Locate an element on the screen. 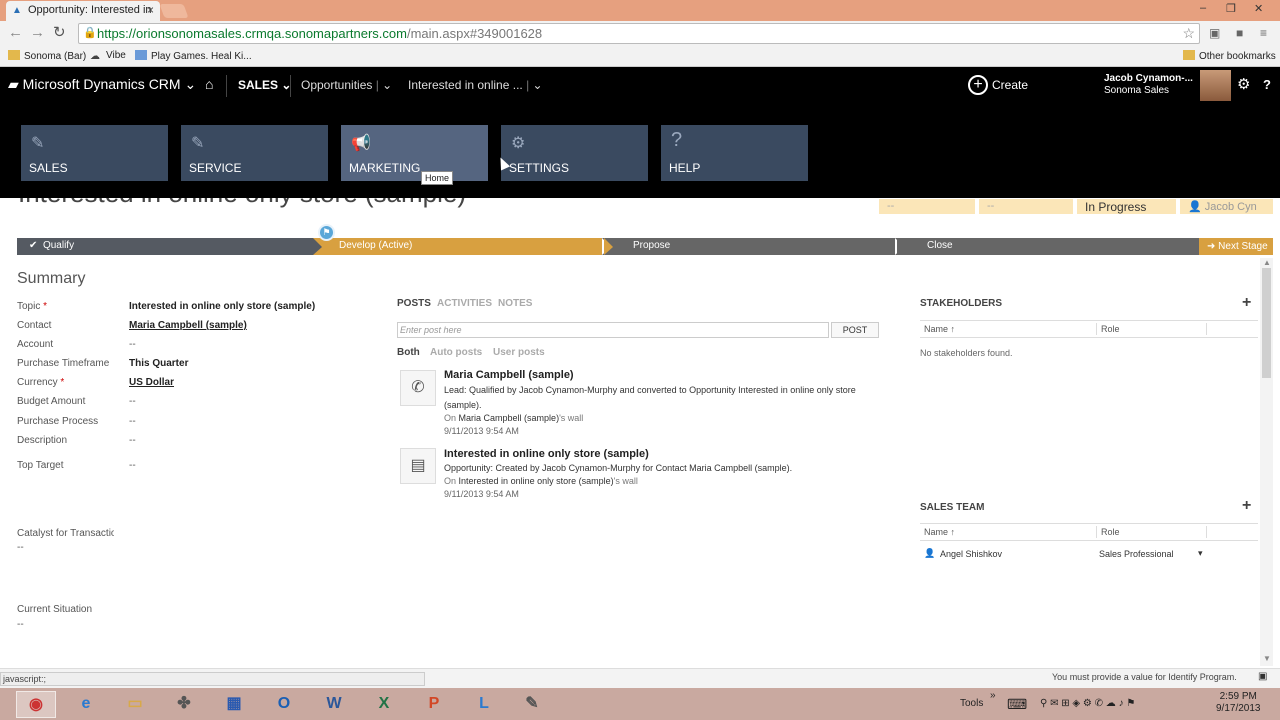  bookmark-item: ☁ Vibe is located at coordinates (108, 56).